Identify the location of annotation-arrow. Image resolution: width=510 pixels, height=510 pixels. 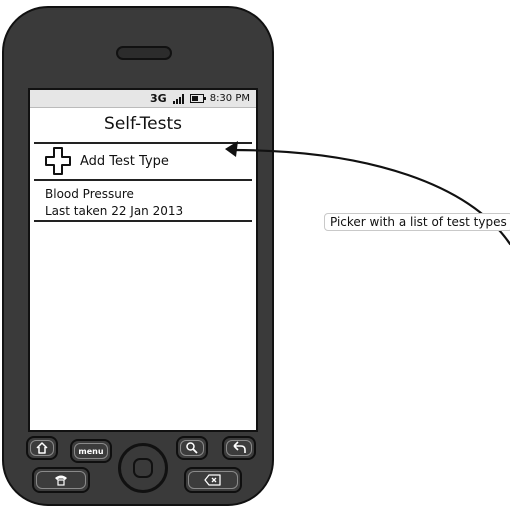
(367, 193).